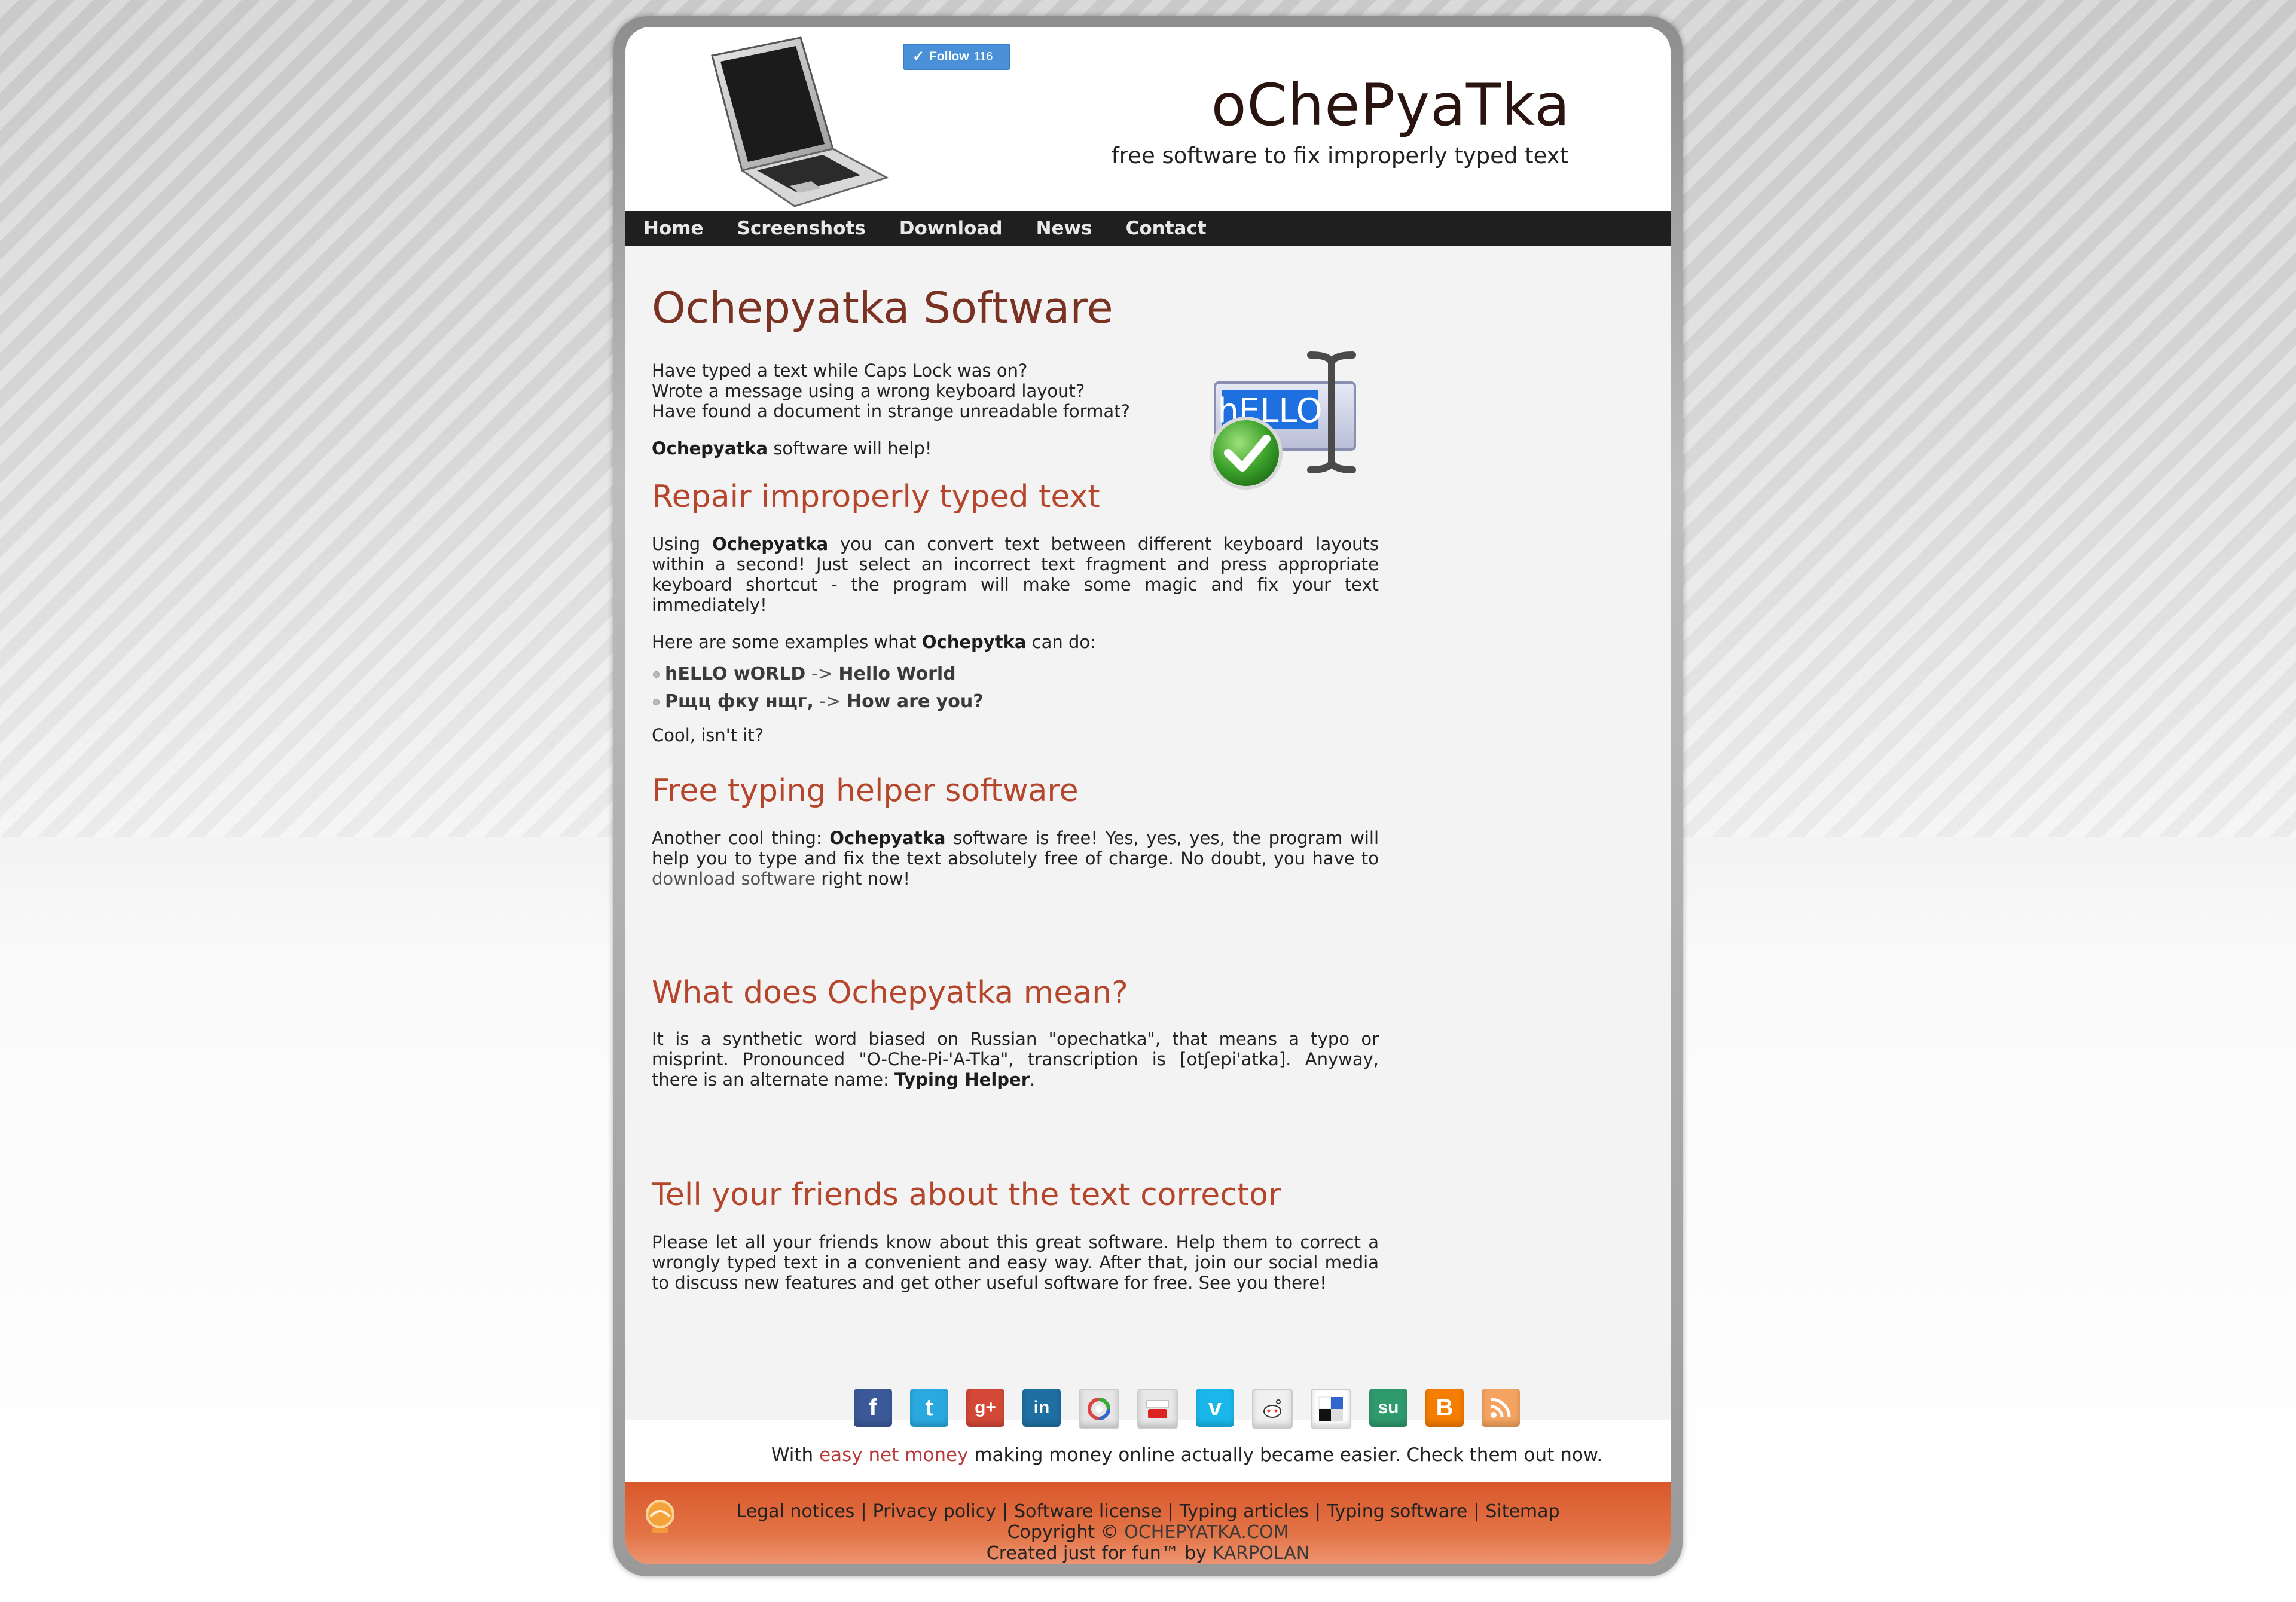 This screenshot has height=1602, width=2296. Describe the element at coordinates (741, 838) in the screenshot. I see `text-fragment: Another cool thing:` at that location.